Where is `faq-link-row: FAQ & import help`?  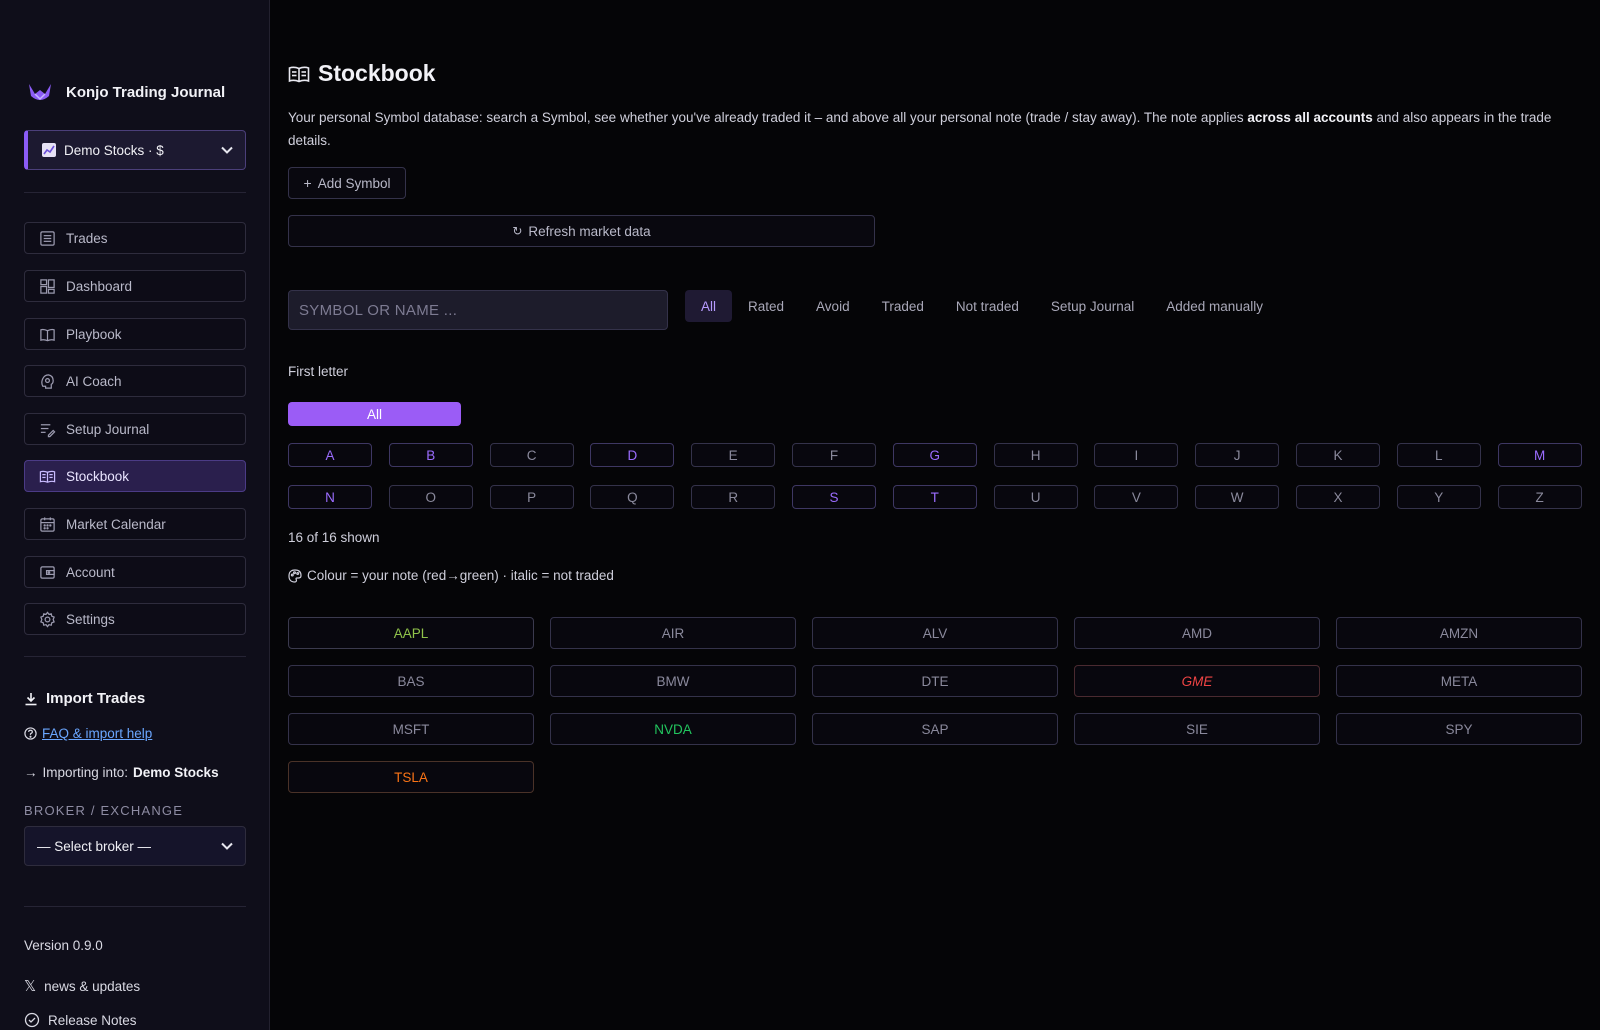 faq-link-row: FAQ & import help is located at coordinates (88, 733).